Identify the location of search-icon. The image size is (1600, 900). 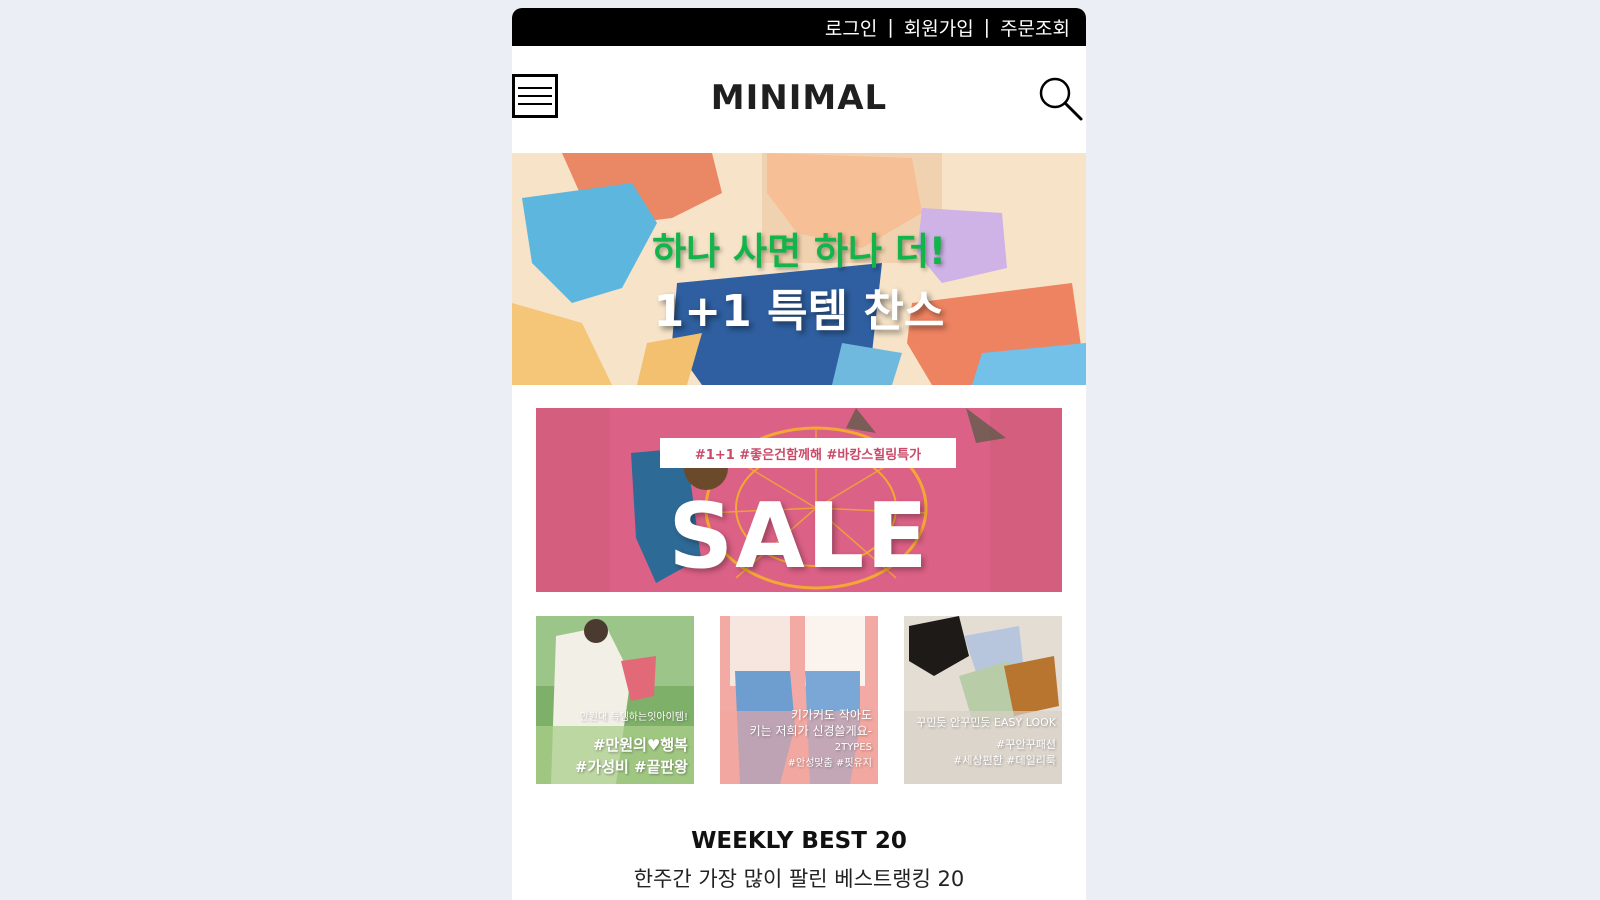
(1060, 98).